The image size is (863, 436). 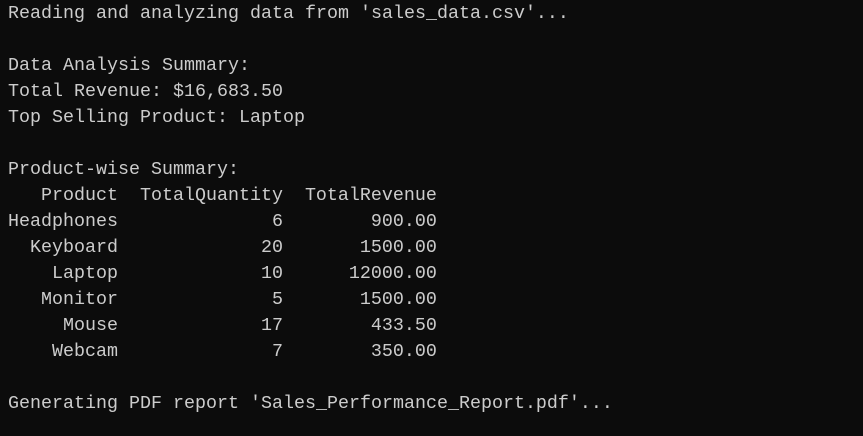 I want to click on cell-total-quantity: 5, so click(x=277, y=299).